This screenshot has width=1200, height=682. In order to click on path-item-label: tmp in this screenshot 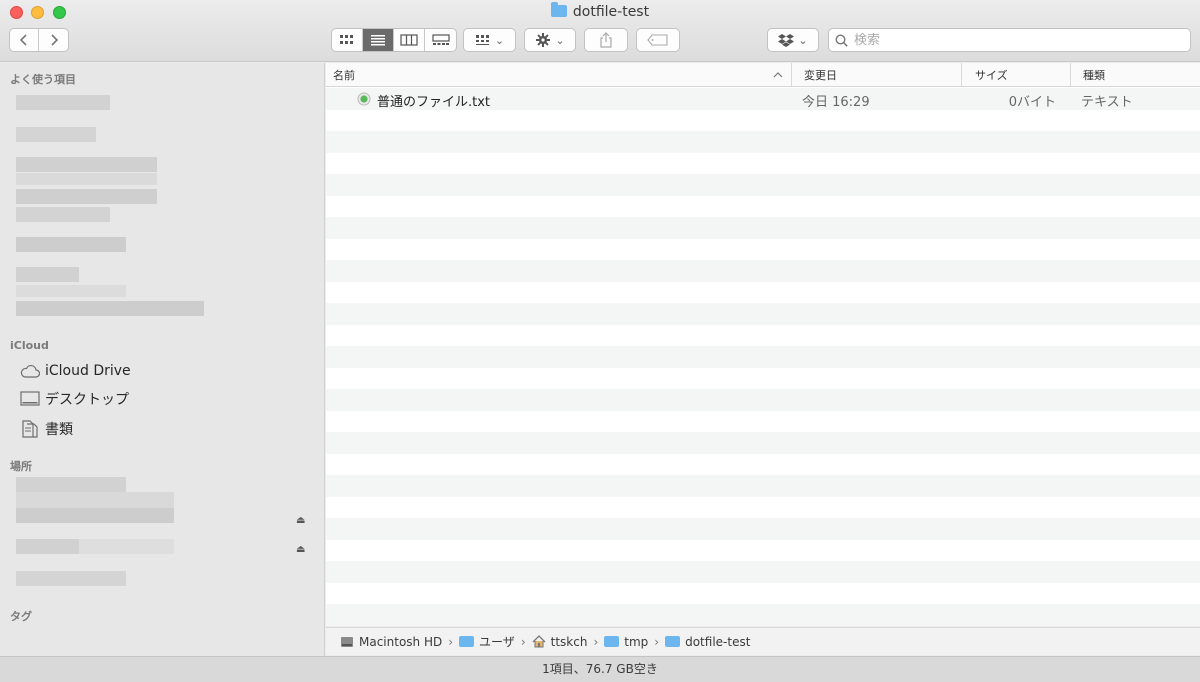, I will do `click(636, 641)`.